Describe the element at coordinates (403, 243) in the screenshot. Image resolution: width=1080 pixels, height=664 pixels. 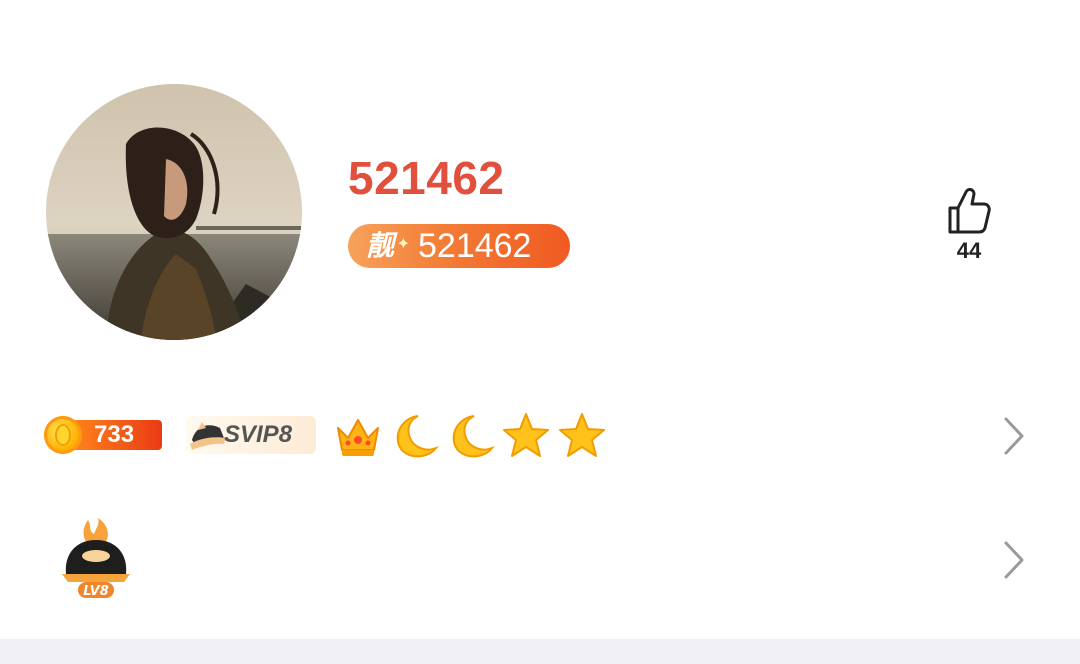
I see `sparkle-icon: ✦` at that location.